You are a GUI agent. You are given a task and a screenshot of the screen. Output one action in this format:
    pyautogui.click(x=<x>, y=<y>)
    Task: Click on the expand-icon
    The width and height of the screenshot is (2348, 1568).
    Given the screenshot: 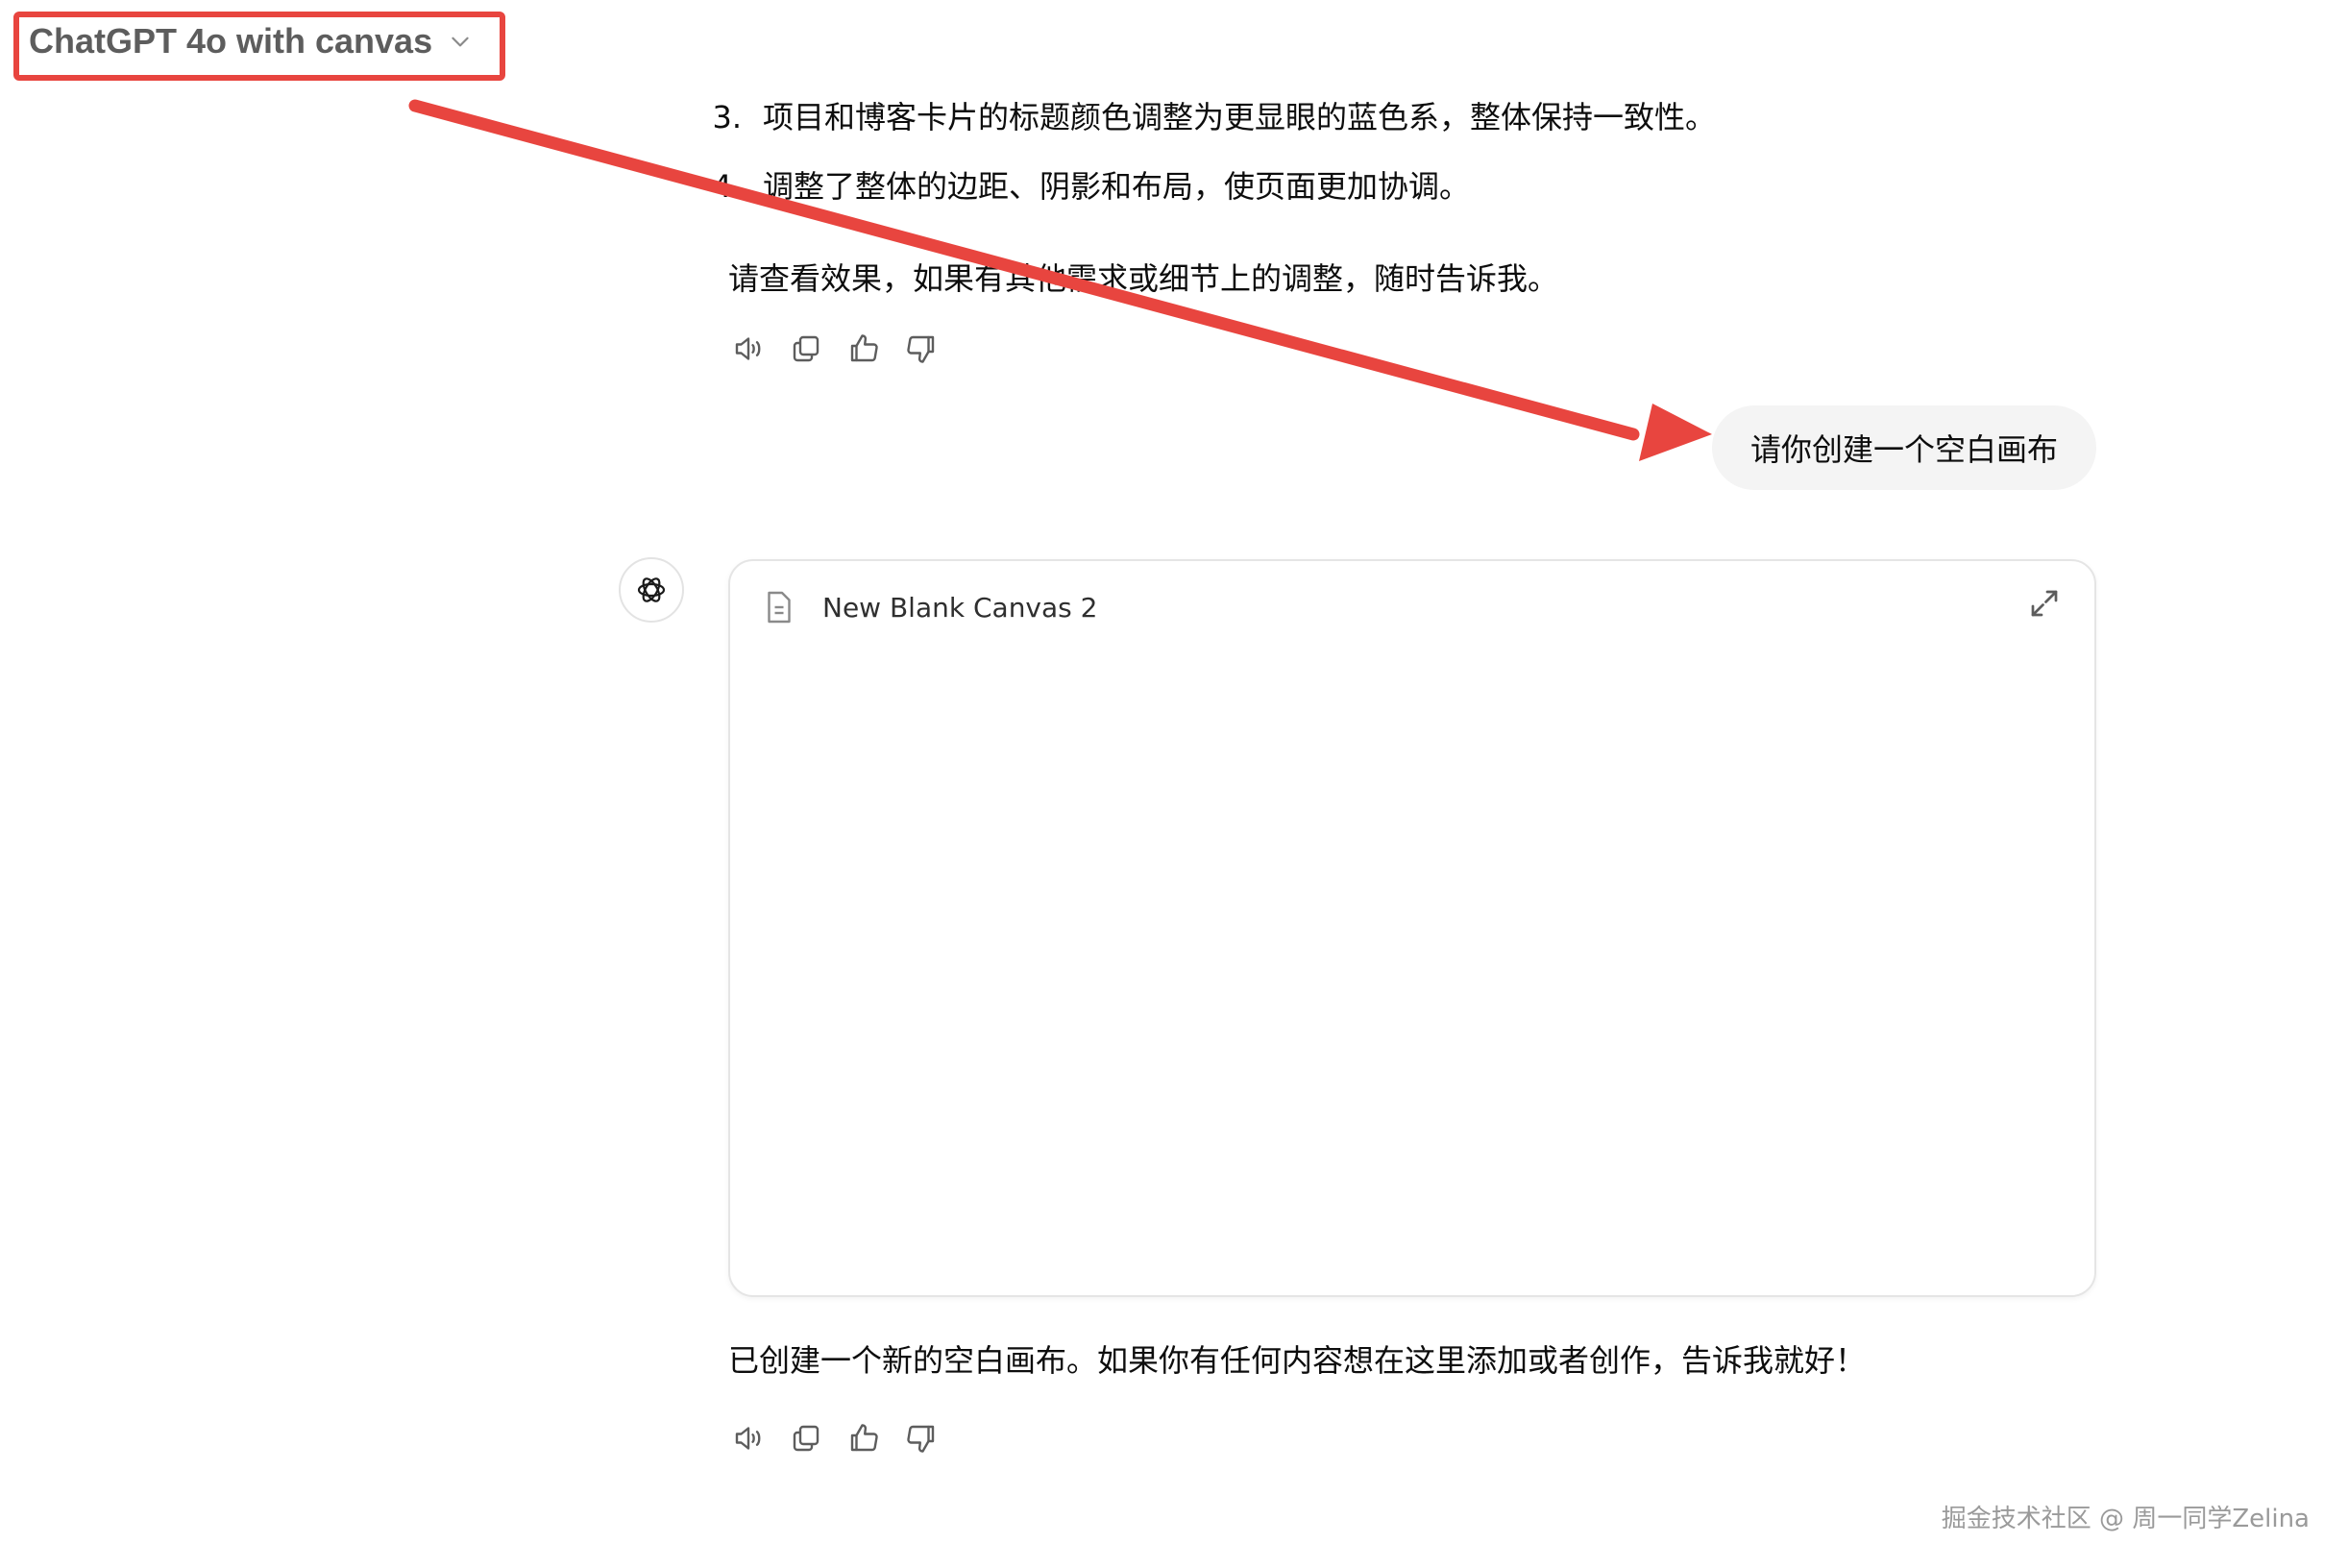 What is the action you would take?
    pyautogui.click(x=2045, y=604)
    